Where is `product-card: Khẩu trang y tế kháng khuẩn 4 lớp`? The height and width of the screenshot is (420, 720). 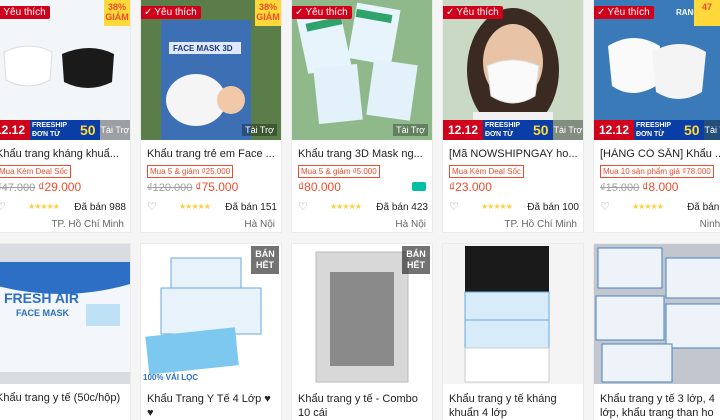
product-card: Khẩu trang y tế kháng khuẩn 4 lớp is located at coordinates (513, 332).